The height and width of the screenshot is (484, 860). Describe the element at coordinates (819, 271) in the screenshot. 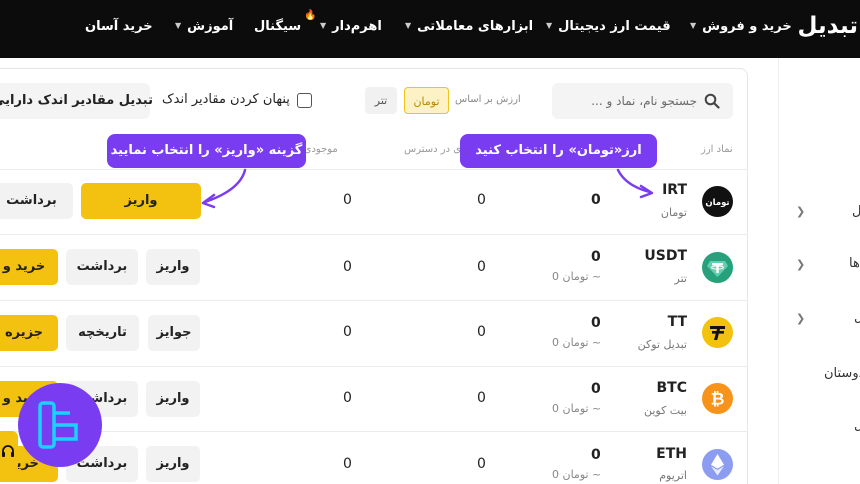

I see `sidebar` at that location.